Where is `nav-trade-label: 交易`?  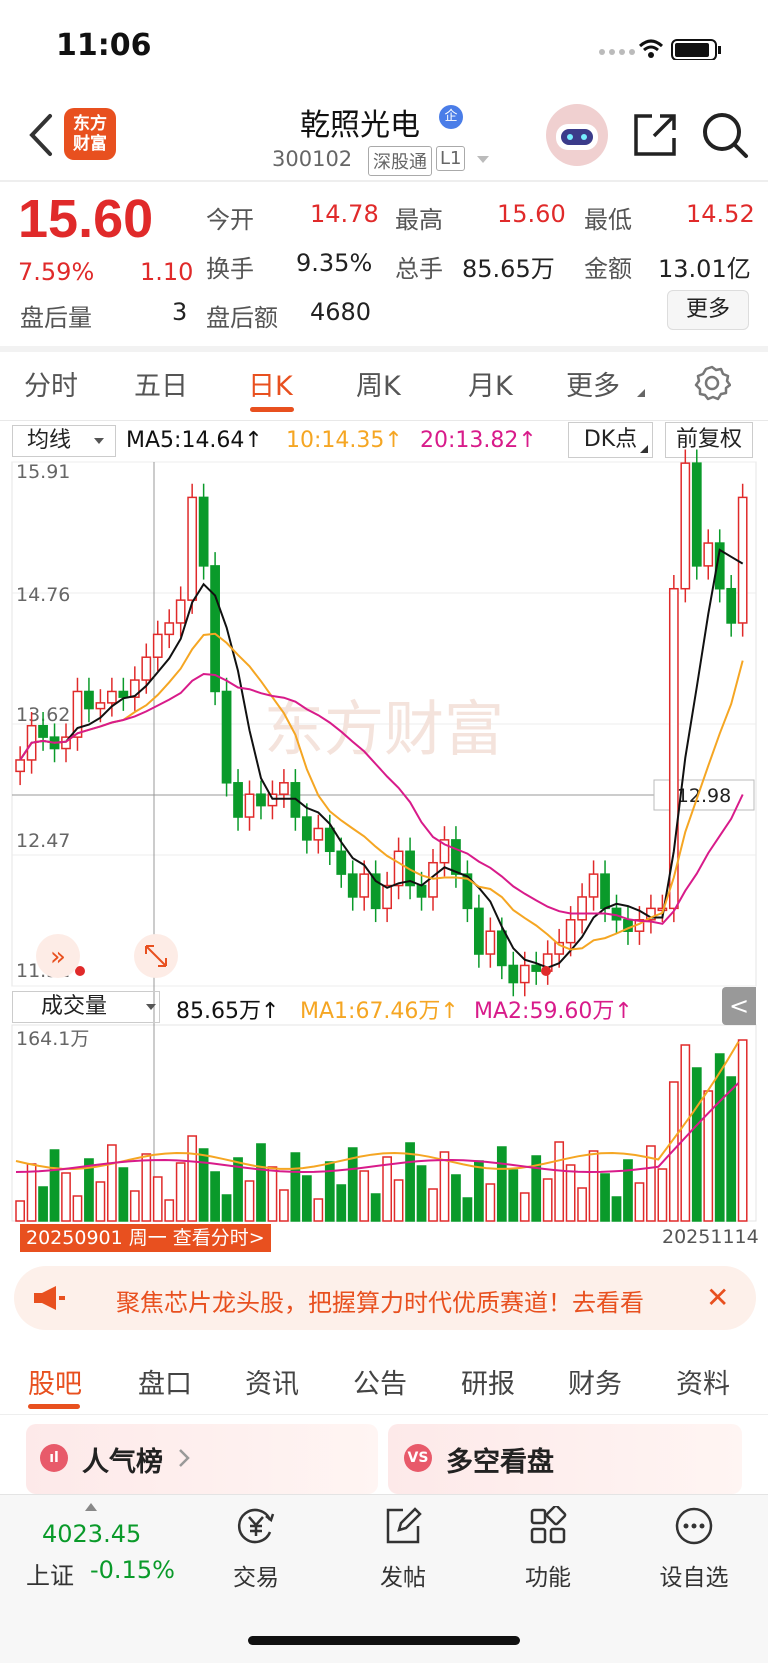
nav-trade-label: 交易 is located at coordinates (256, 1578).